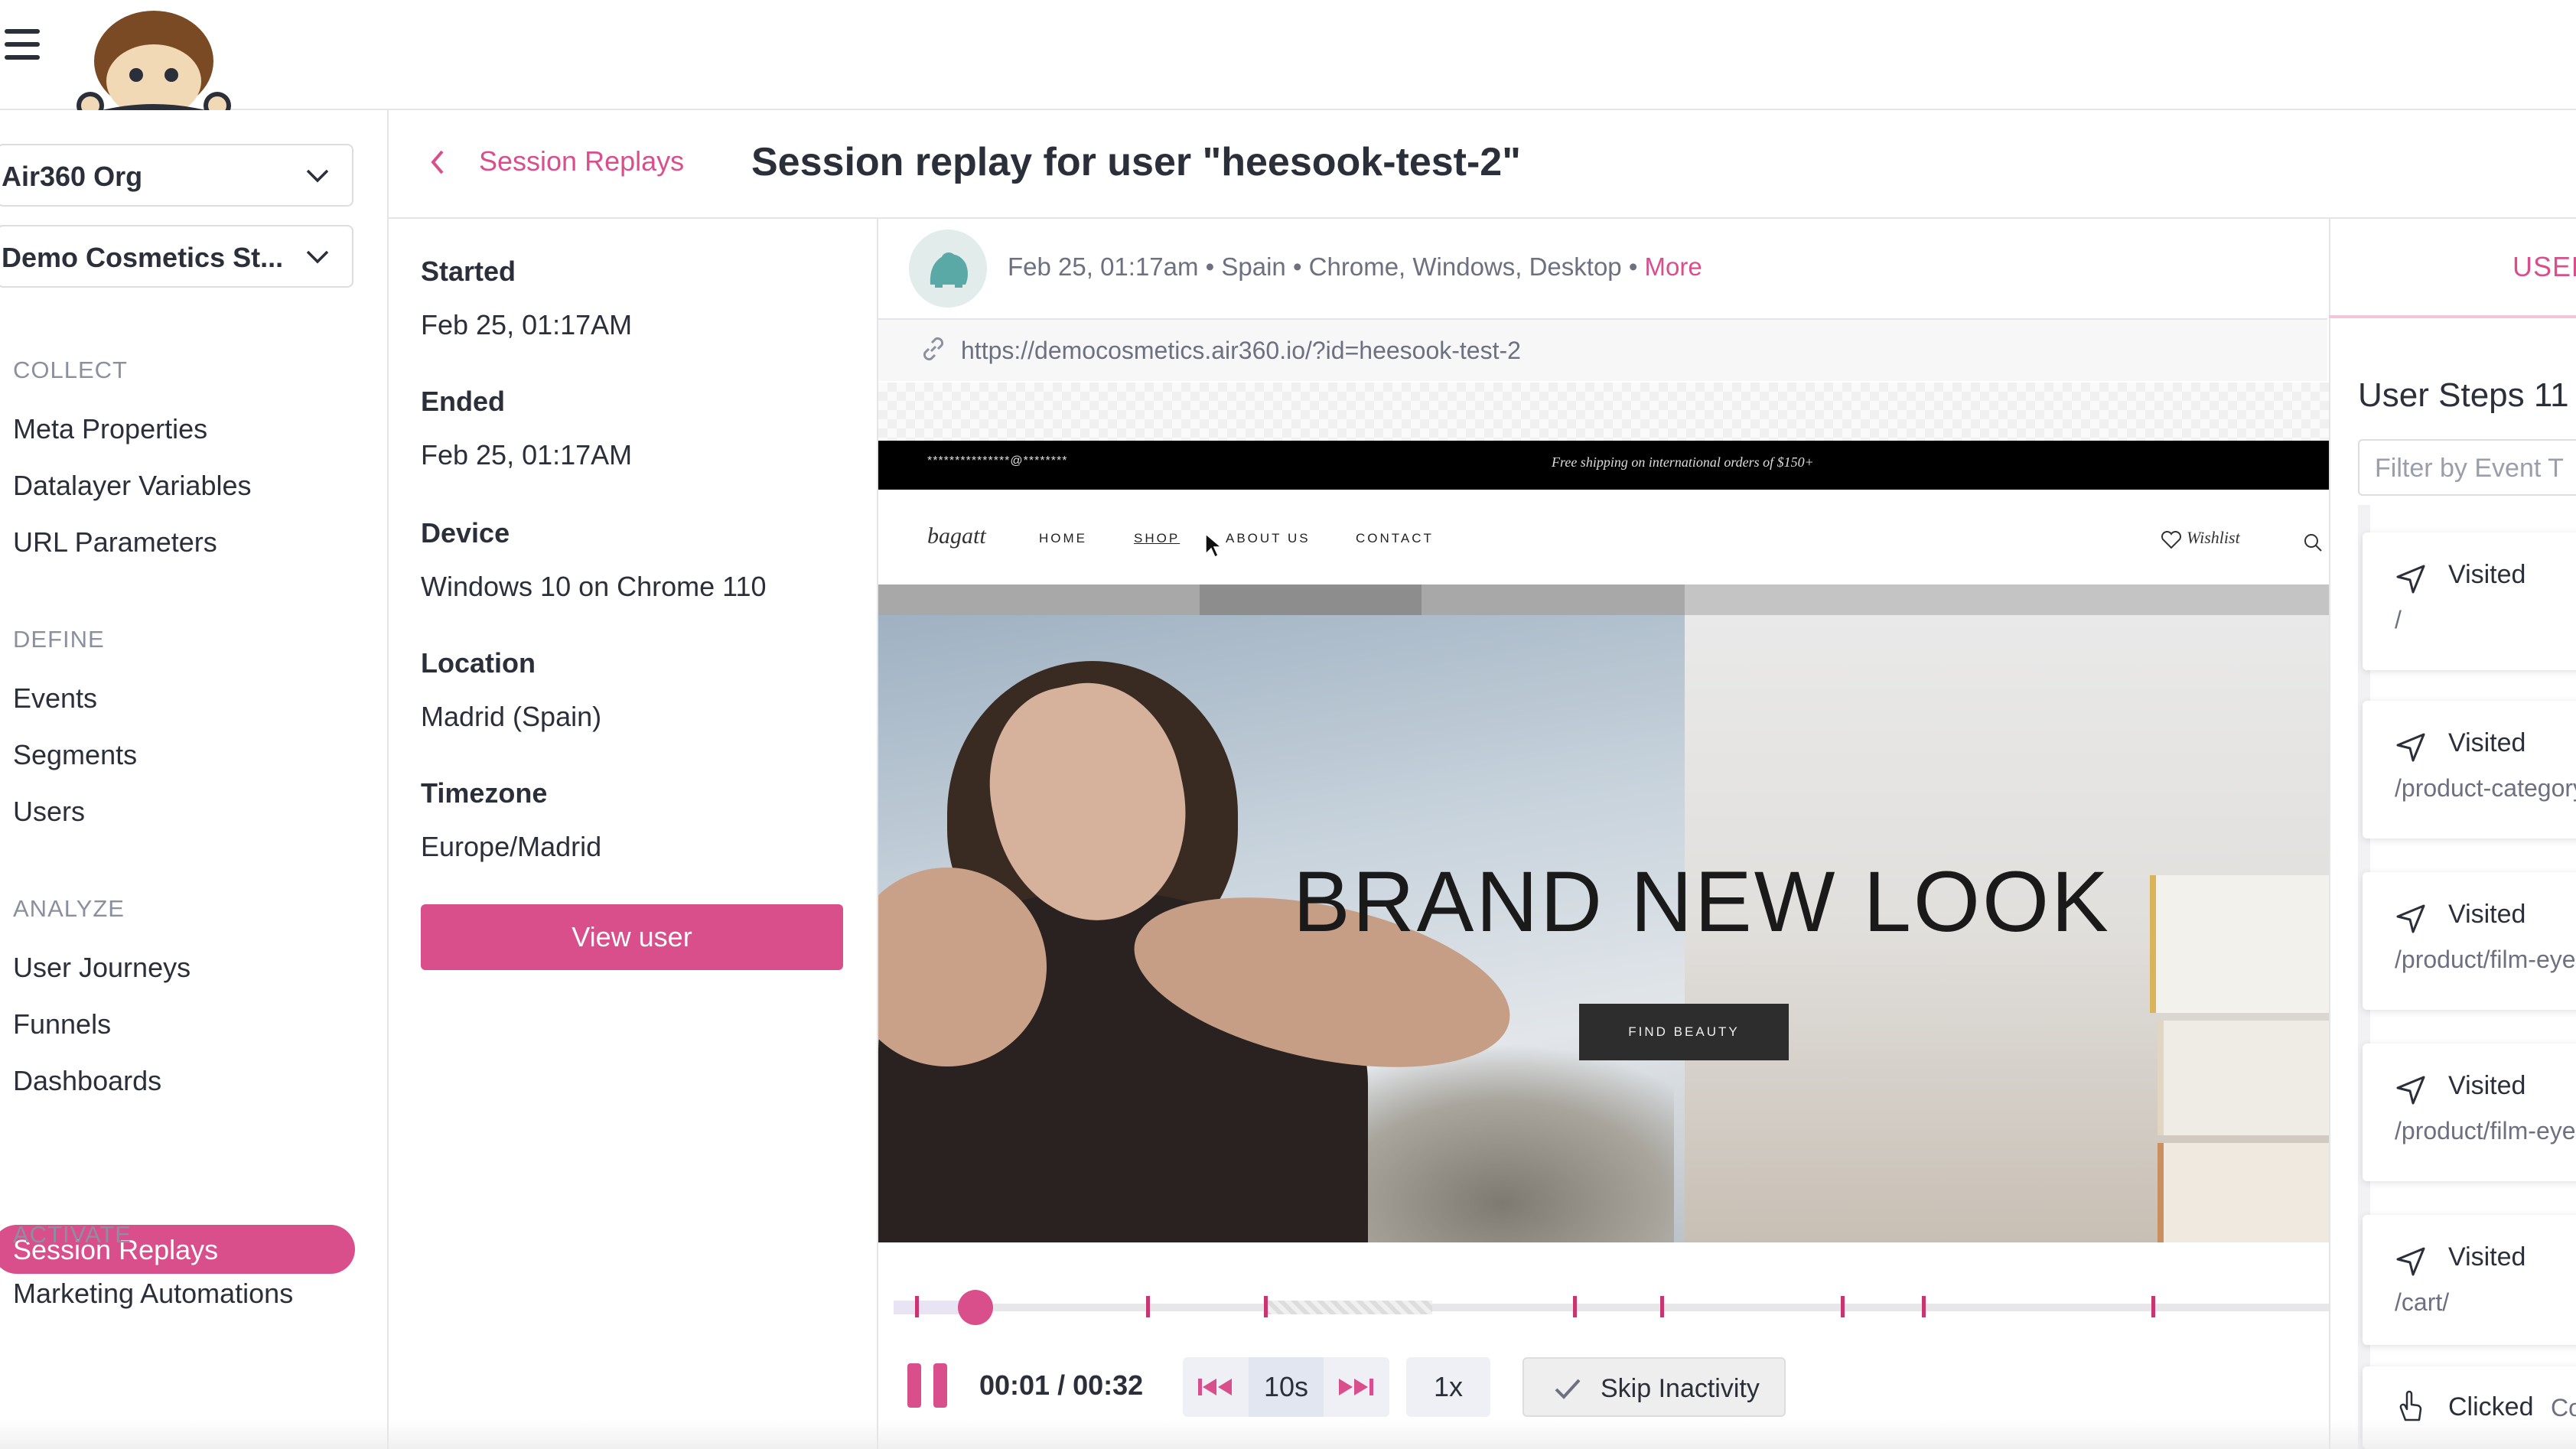  I want to click on bottom-shadow, so click(1288, 1434).